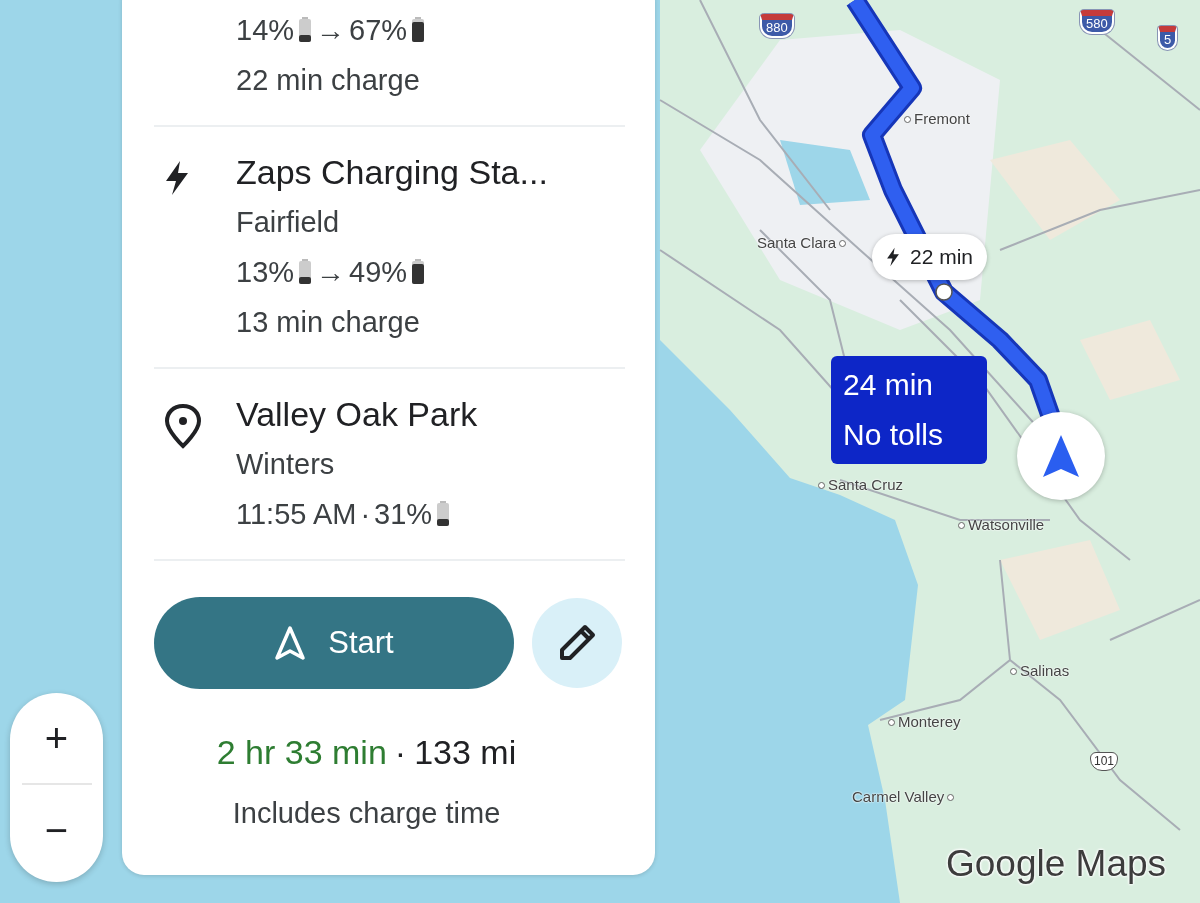  What do you see at coordinates (334, 643) in the screenshot?
I see `start-button: Start` at bounding box center [334, 643].